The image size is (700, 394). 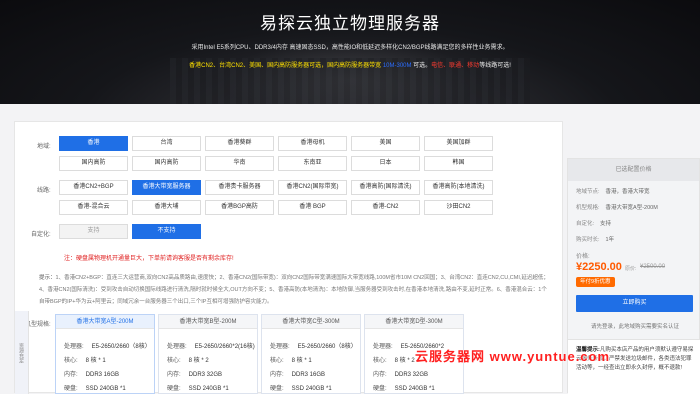 I want to click on summary-spec-value: 支持, so click(x=606, y=224).